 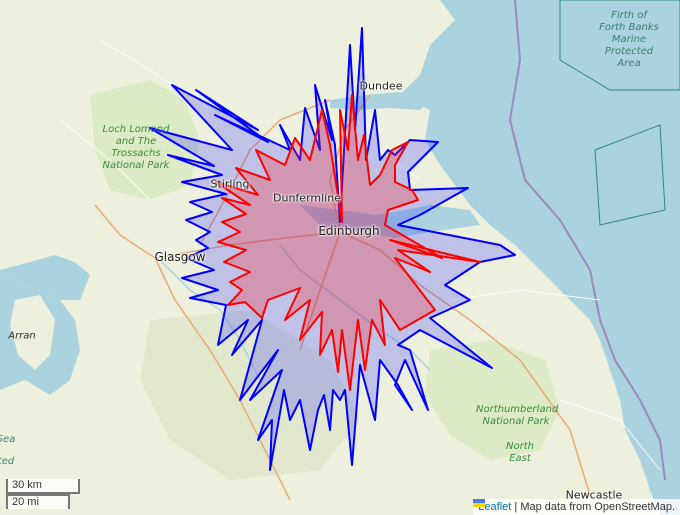 I want to click on scale-bar: 30 km 20 mi, so click(x=43, y=494).